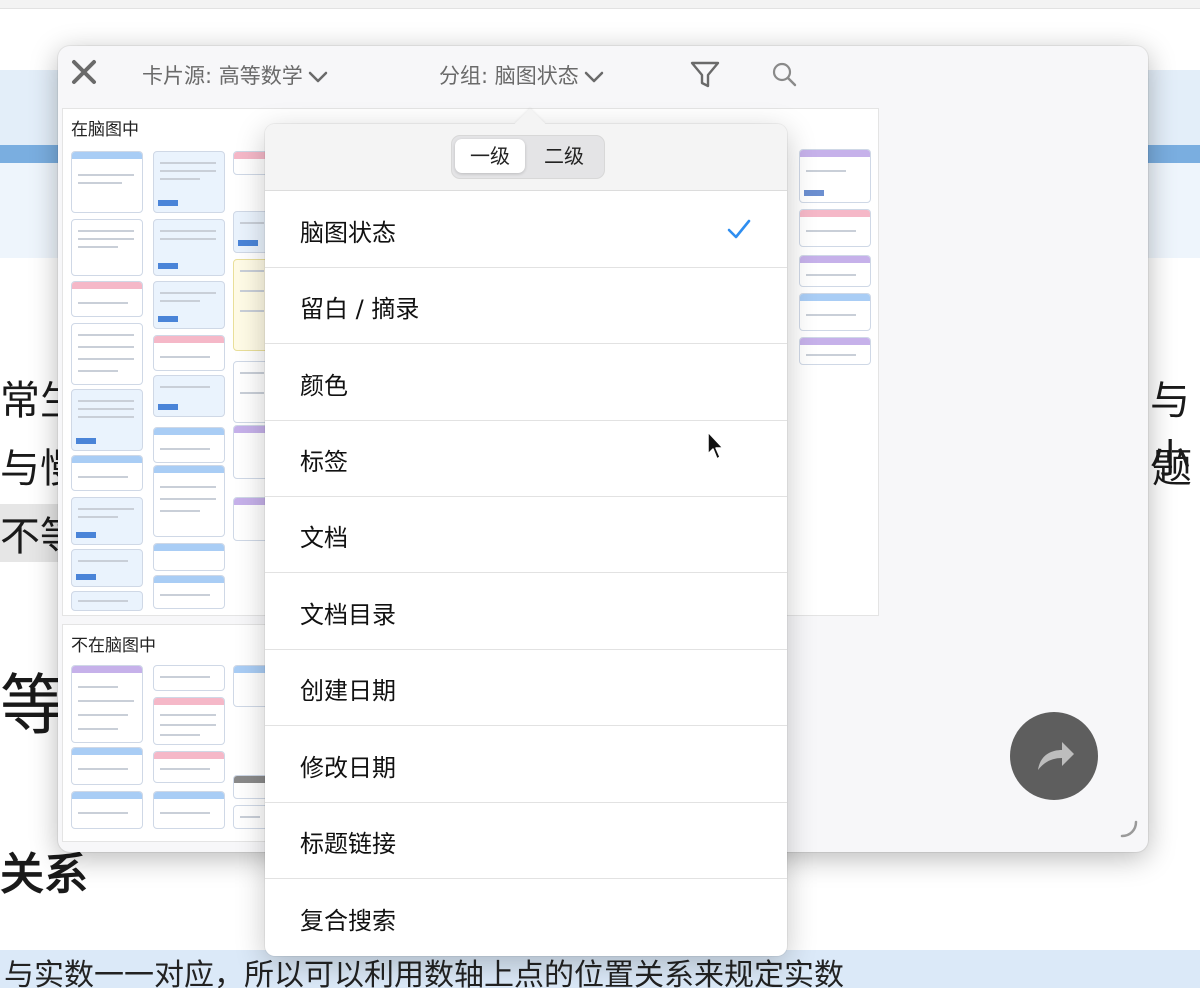 The height and width of the screenshot is (988, 1200). I want to click on resize-handle, so click(1129, 829).